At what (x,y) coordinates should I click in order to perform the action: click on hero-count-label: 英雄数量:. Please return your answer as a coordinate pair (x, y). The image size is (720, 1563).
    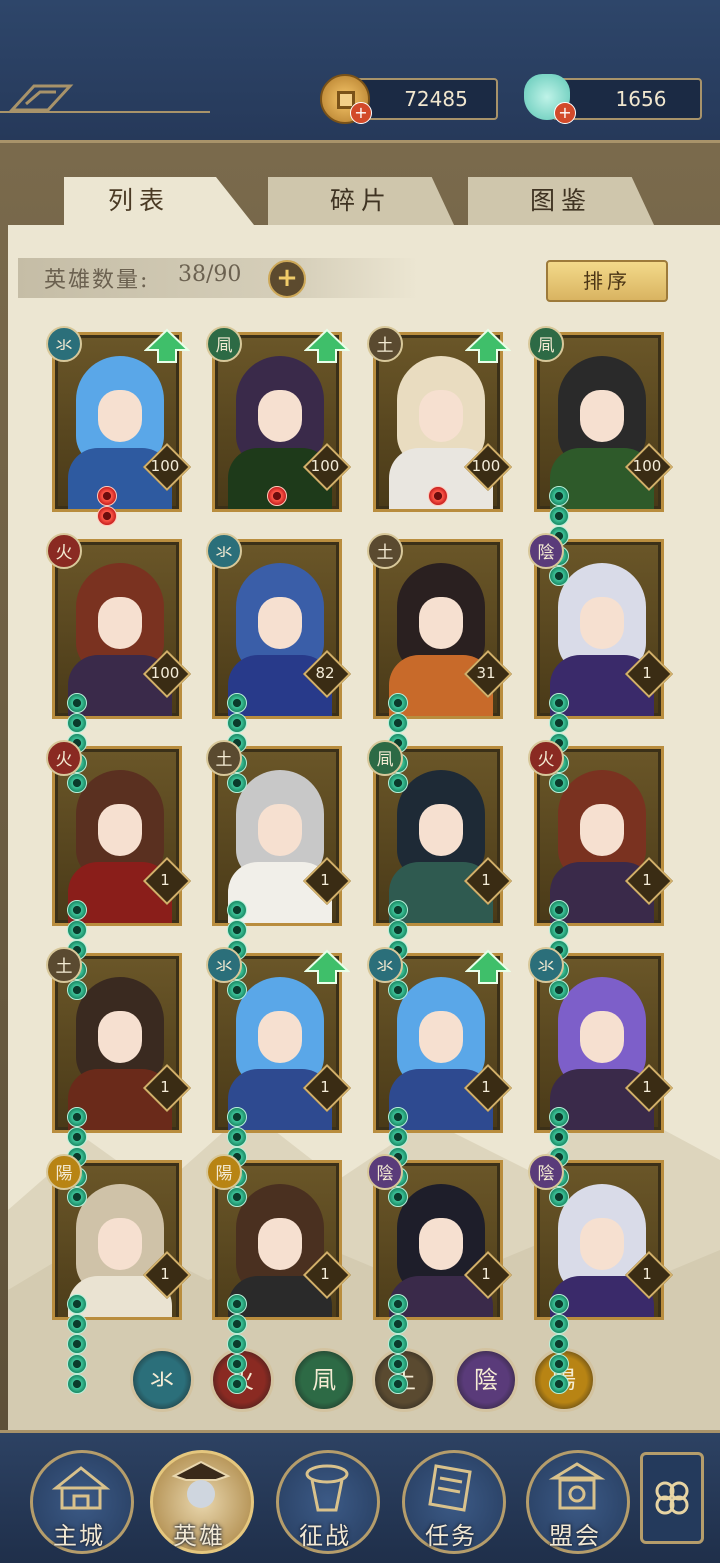
    Looking at the image, I should click on (97, 280).